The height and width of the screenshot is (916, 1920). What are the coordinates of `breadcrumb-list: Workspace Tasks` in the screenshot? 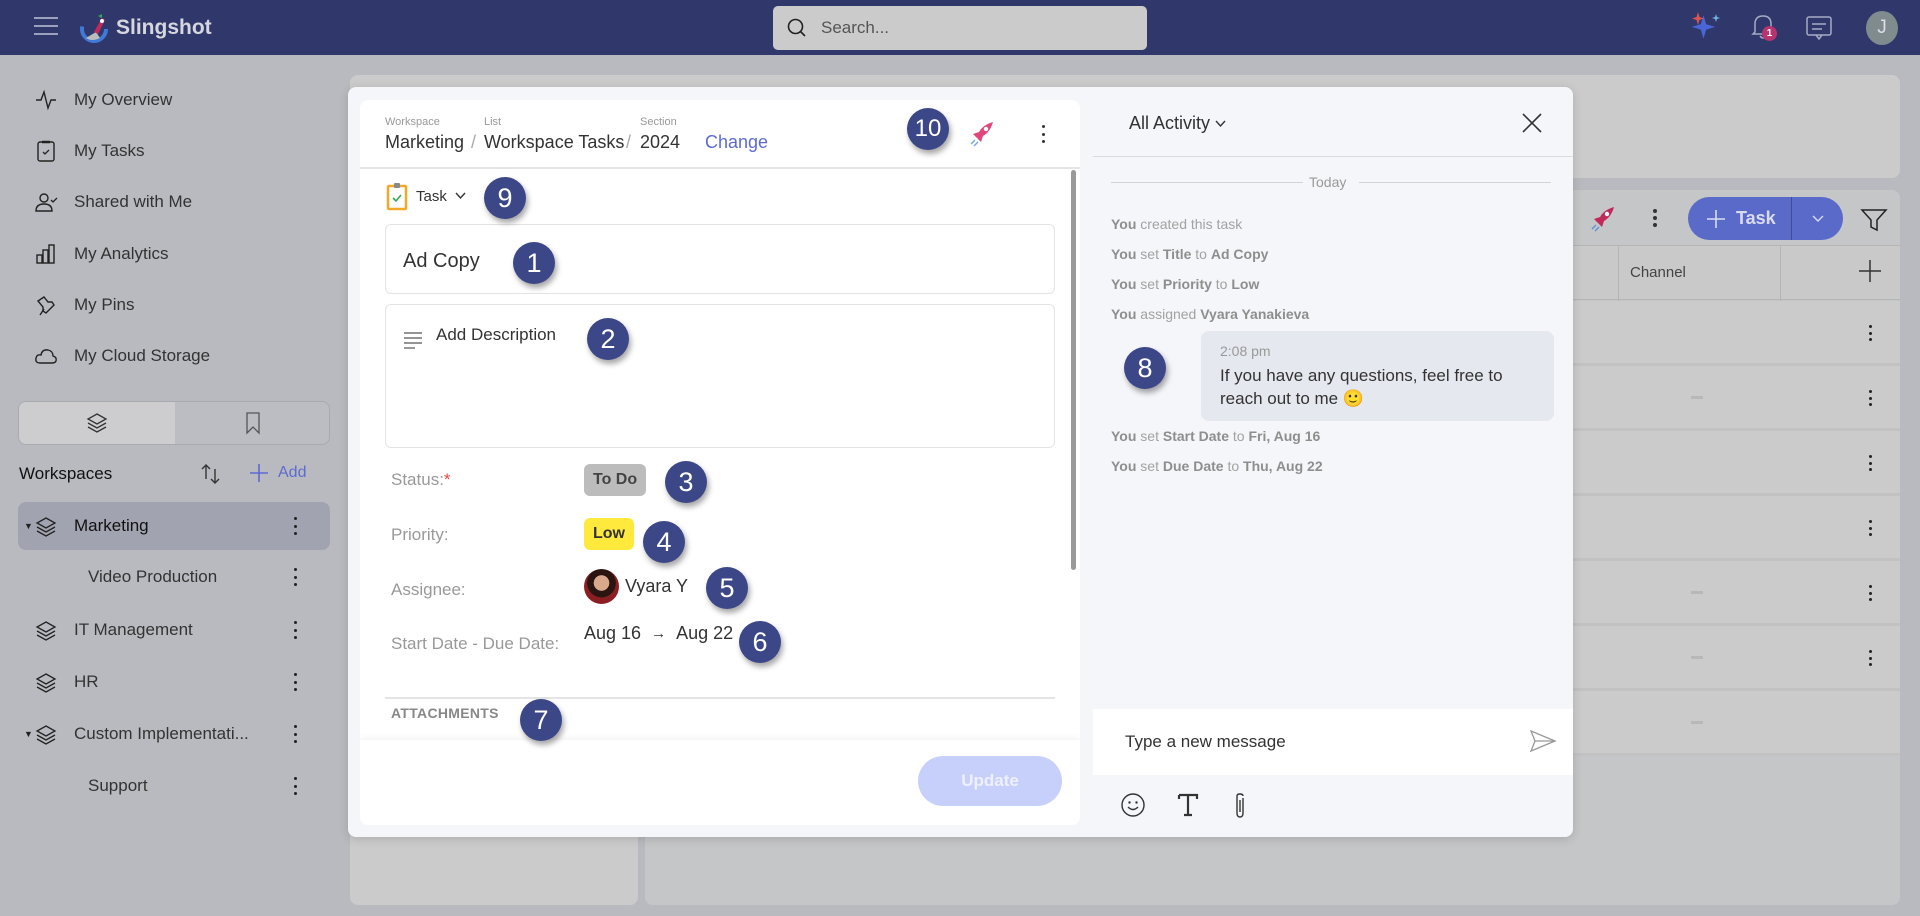 It's located at (554, 142).